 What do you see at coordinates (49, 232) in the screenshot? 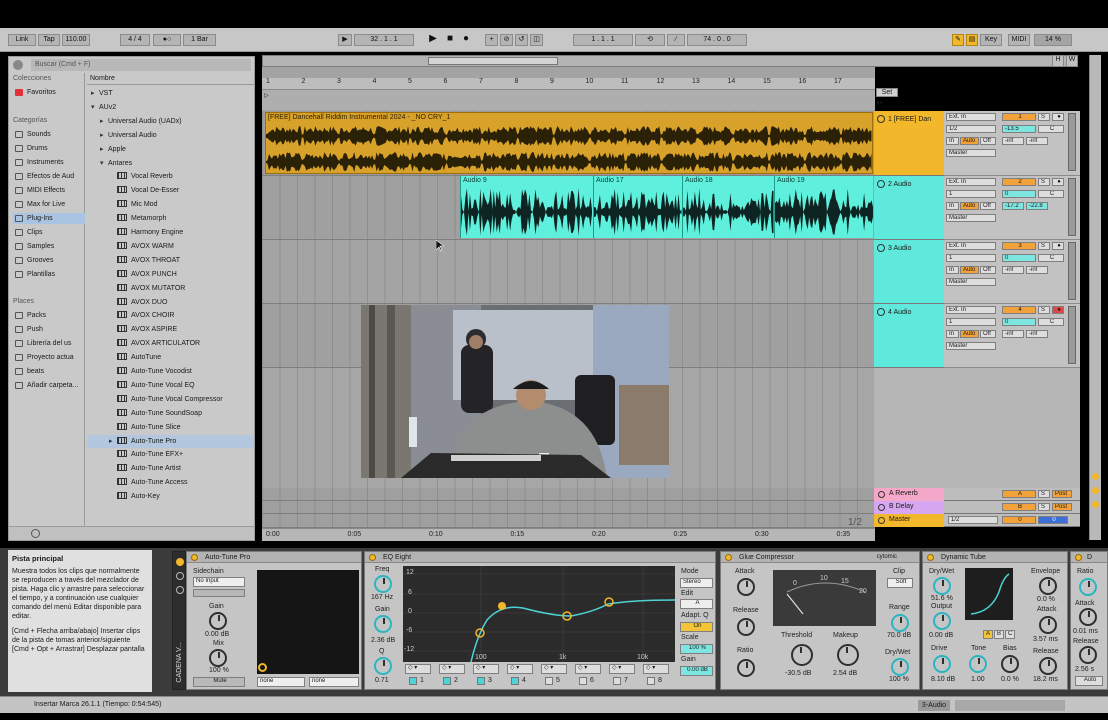
I see `category-item: Clips` at bounding box center [49, 232].